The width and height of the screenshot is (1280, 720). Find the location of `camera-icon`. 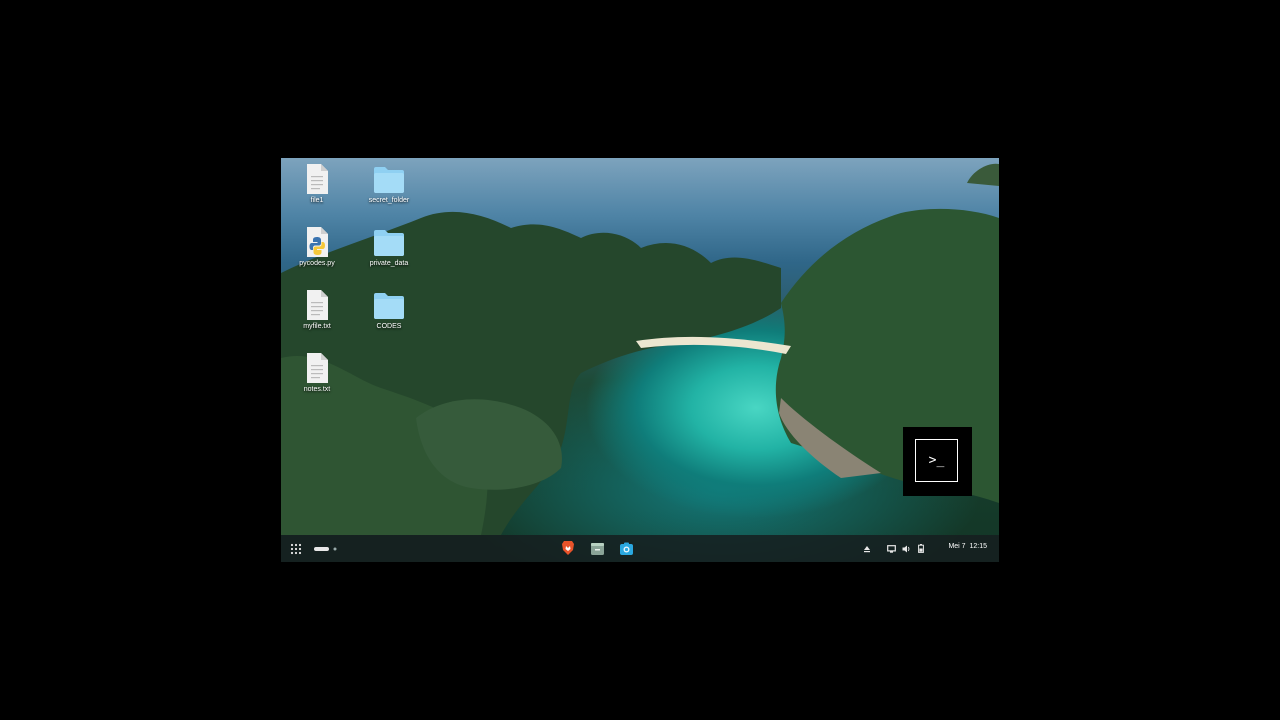

camera-icon is located at coordinates (626, 548).